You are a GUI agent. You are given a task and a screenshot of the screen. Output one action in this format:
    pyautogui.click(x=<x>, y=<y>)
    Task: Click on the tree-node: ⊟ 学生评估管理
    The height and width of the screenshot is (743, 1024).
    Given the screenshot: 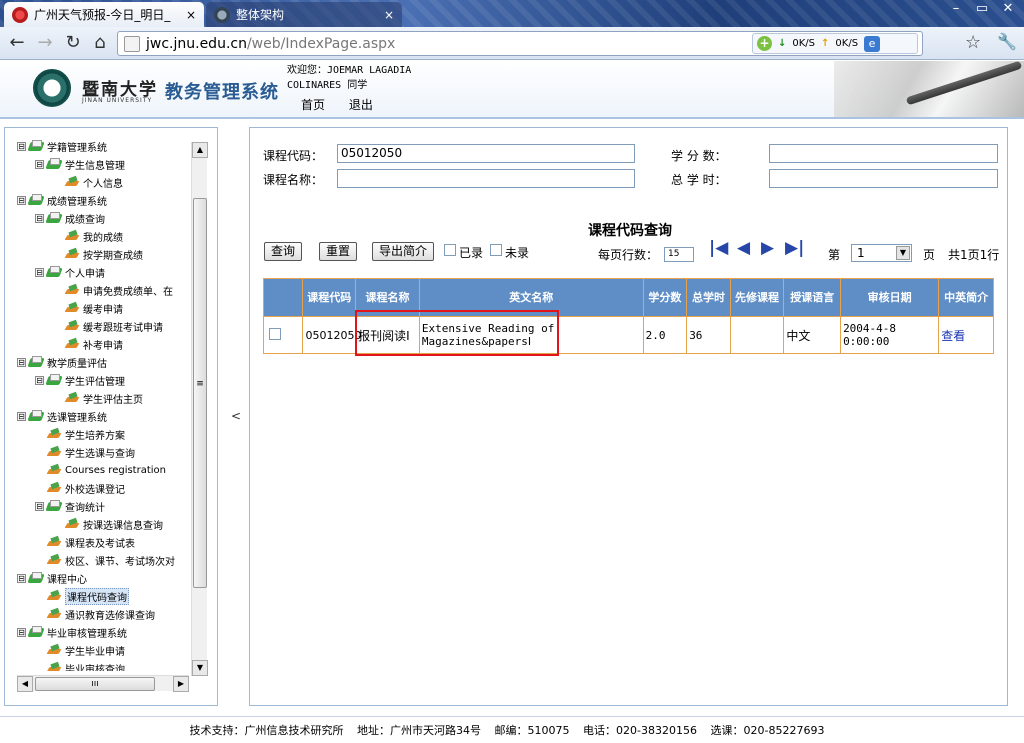 What is the action you would take?
    pyautogui.click(x=103, y=380)
    